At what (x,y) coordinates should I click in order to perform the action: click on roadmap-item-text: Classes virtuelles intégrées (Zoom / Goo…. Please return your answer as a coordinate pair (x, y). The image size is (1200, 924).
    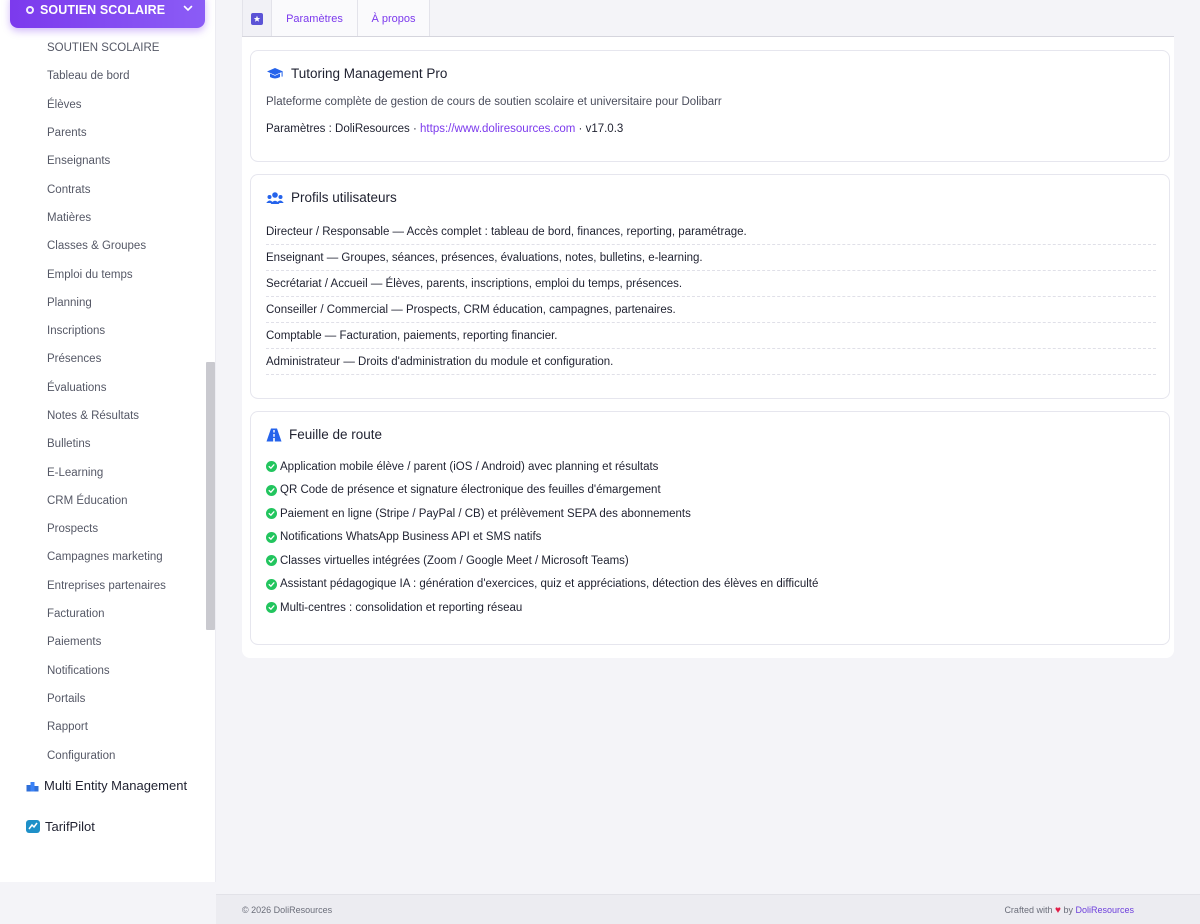
    Looking at the image, I should click on (454, 560).